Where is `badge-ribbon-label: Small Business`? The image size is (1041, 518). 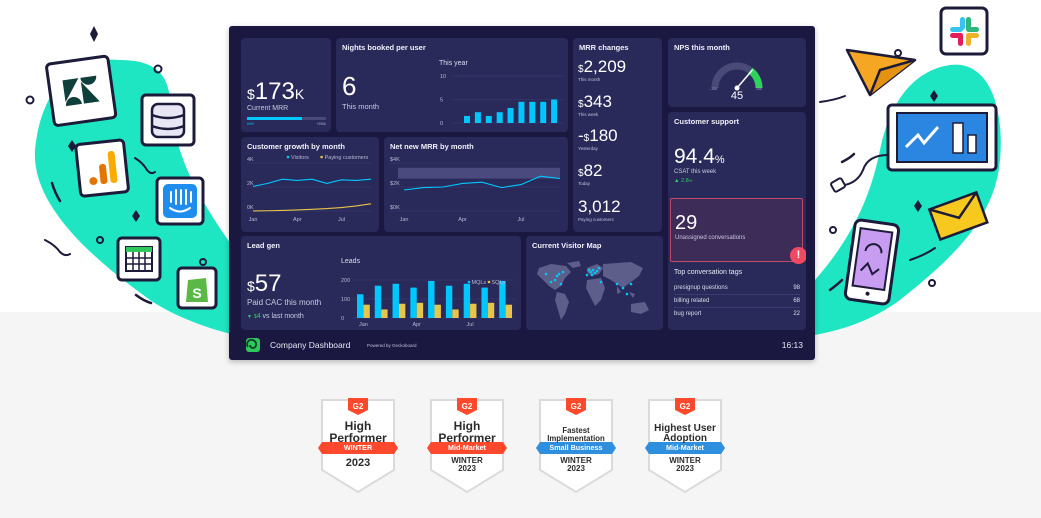
badge-ribbon-label: Small Business is located at coordinates (576, 447).